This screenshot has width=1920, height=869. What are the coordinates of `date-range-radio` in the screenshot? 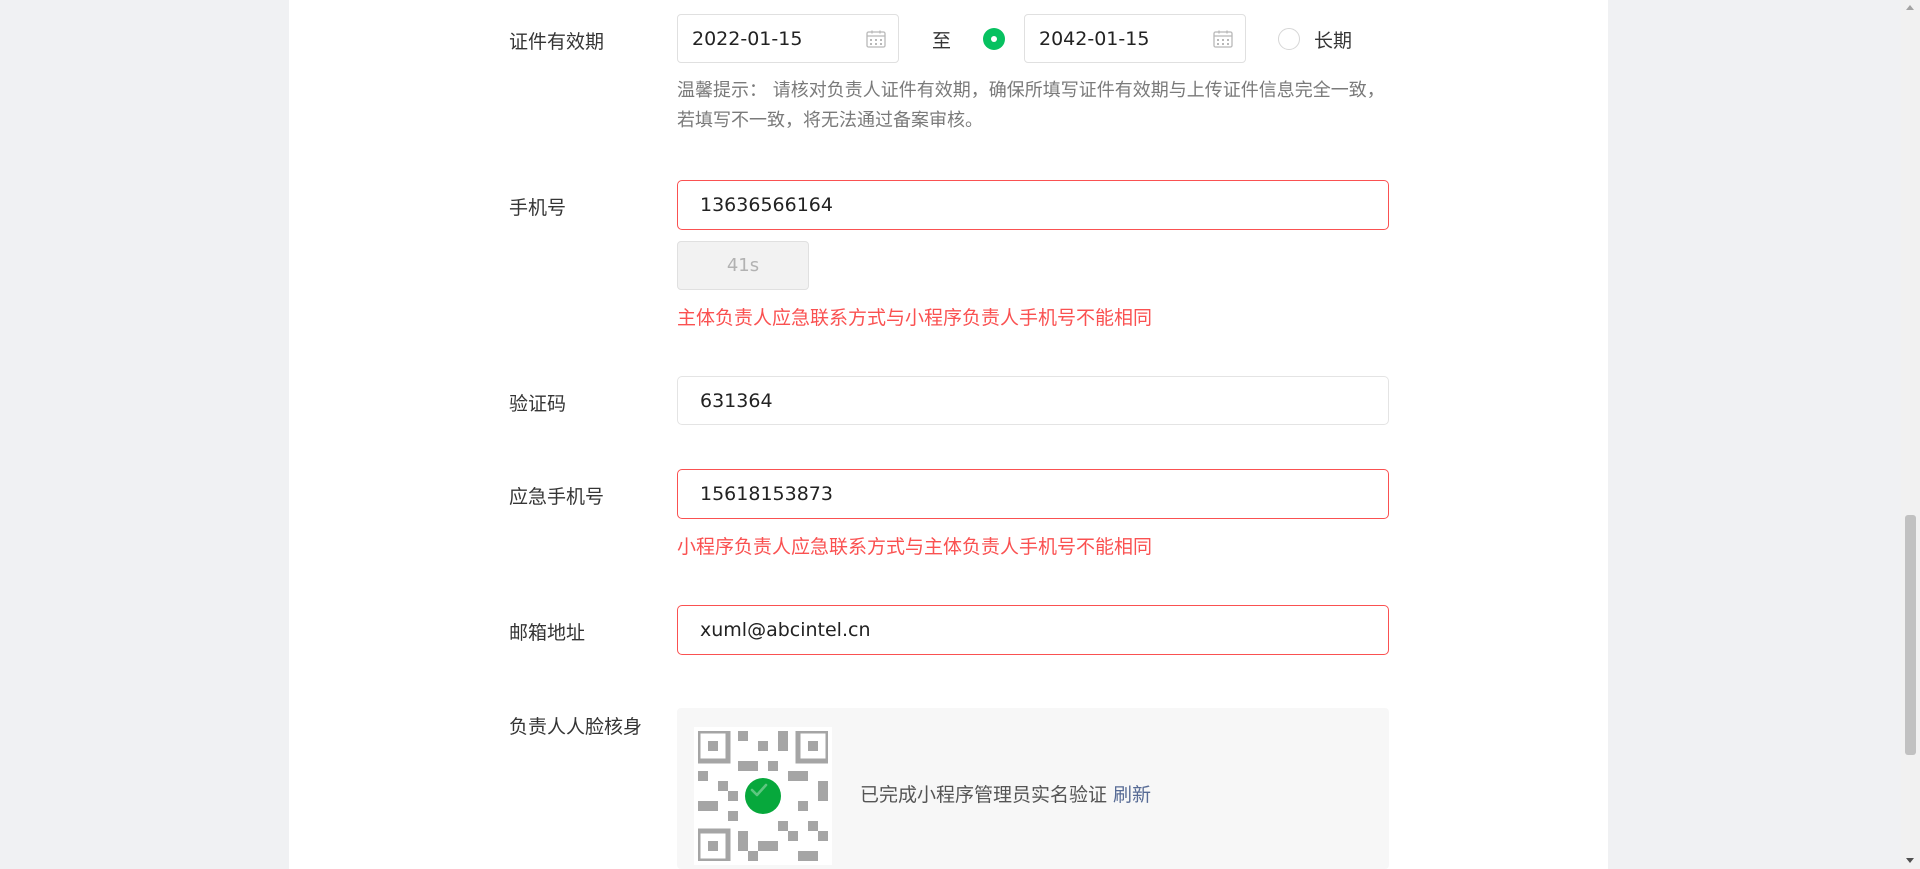 It's located at (994, 39).